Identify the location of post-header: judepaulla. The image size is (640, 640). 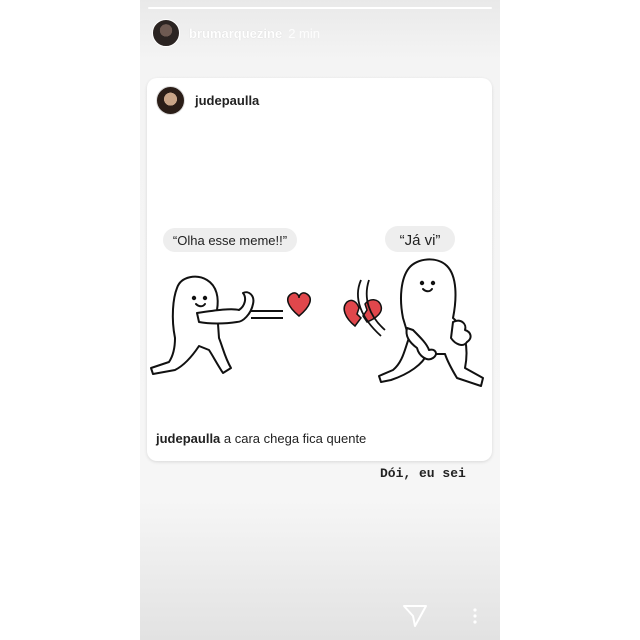
(207, 100).